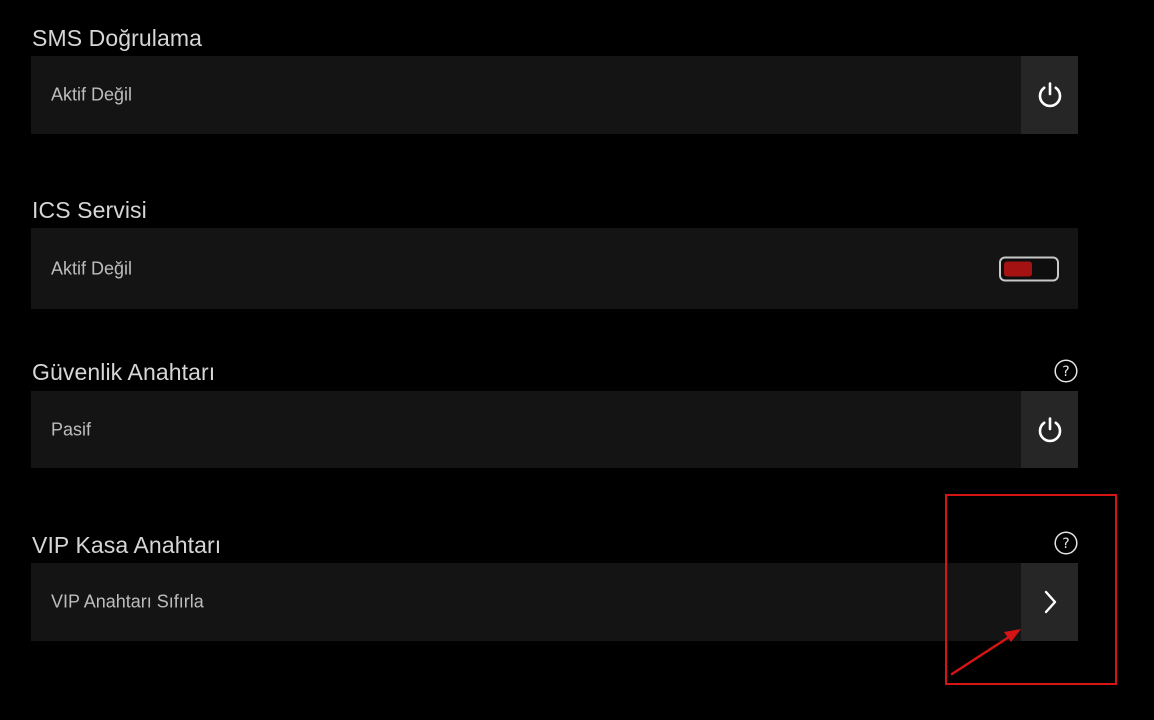  I want to click on security-key-status: Pasif, so click(71, 429).